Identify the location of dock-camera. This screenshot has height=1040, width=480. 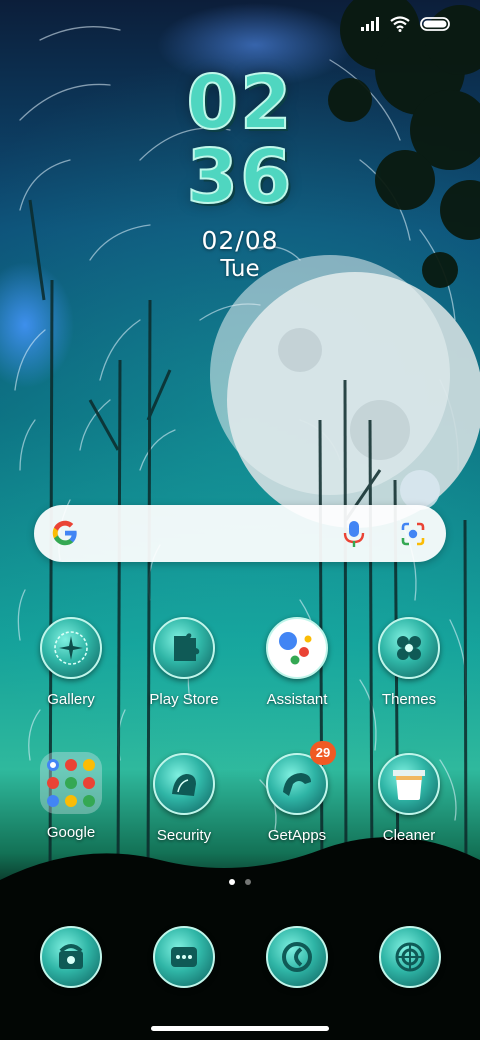
(410, 957).